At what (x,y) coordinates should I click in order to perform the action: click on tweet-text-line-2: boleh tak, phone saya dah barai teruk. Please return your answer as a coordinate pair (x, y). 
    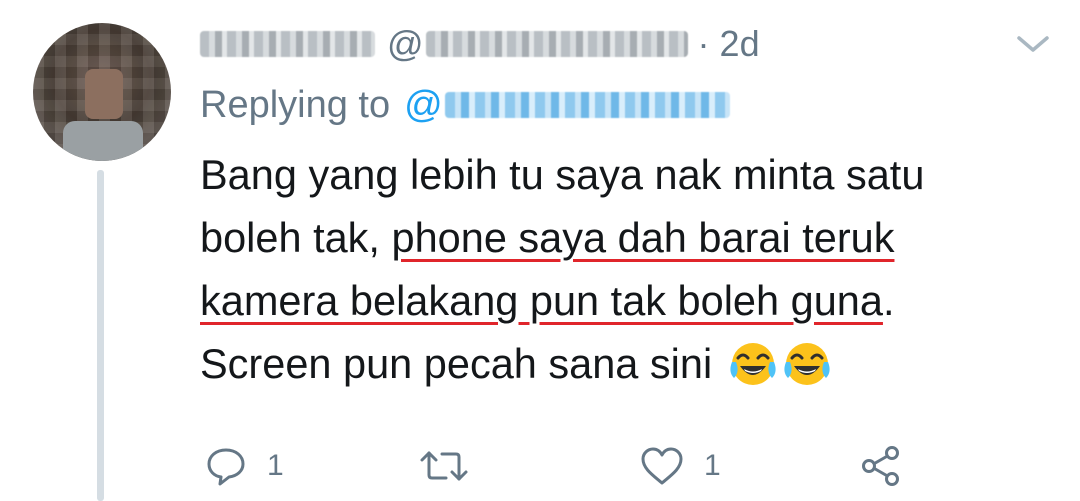
    Looking at the image, I should click on (620, 237).